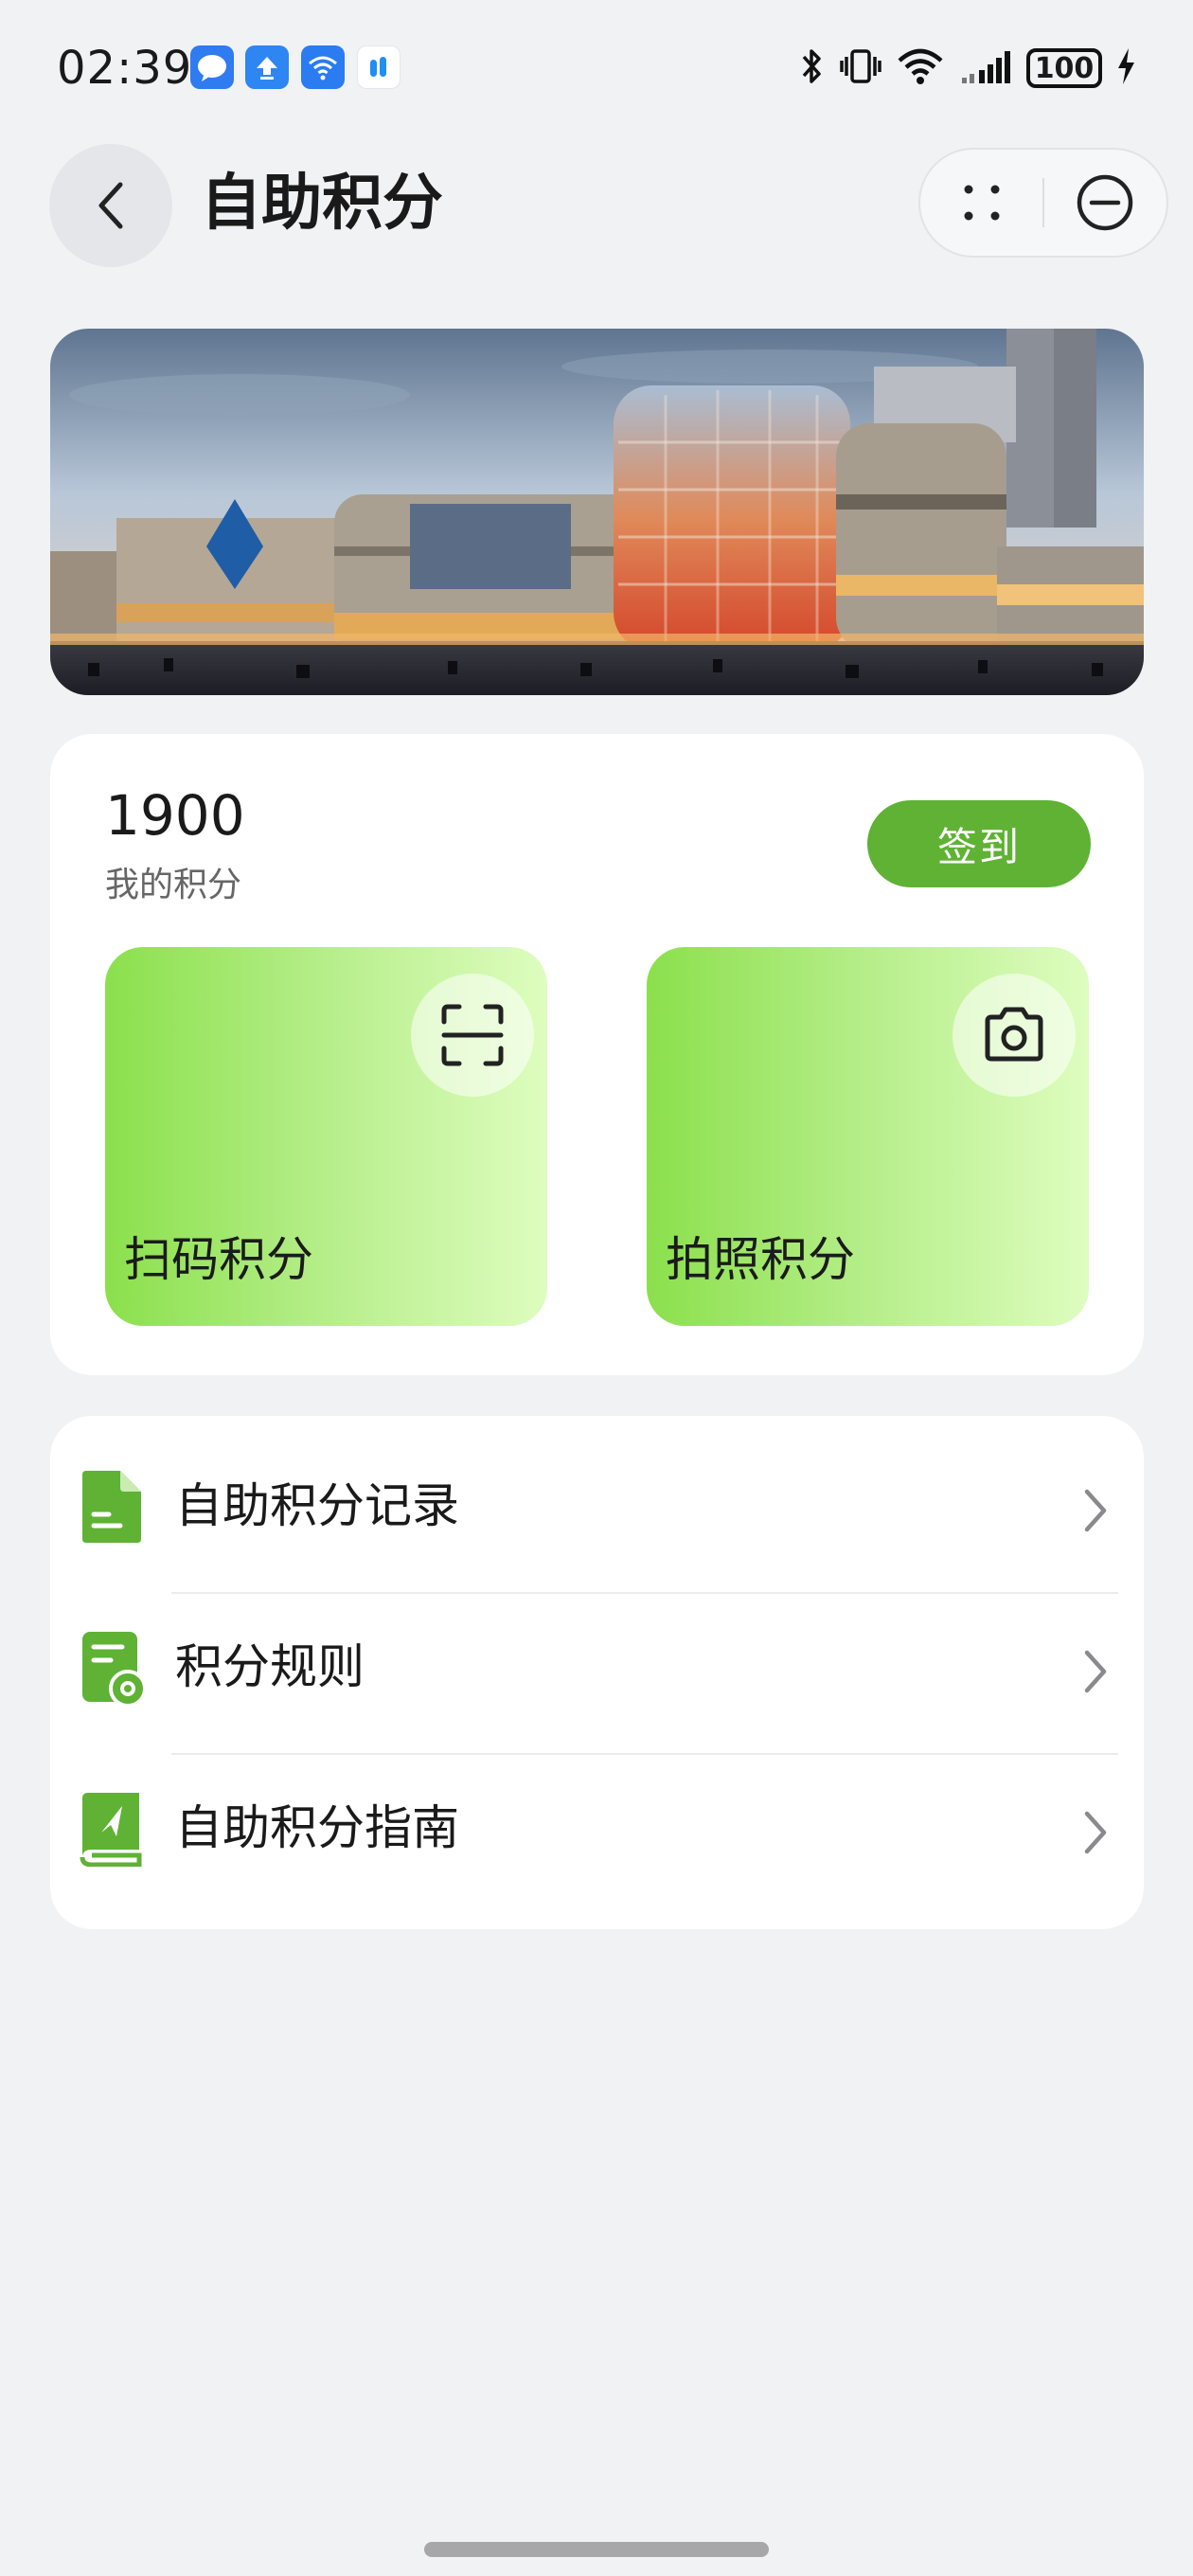 Image resolution: width=1193 pixels, height=2576 pixels. Describe the element at coordinates (173, 885) in the screenshot. I see `points-label: 我的积分` at that location.